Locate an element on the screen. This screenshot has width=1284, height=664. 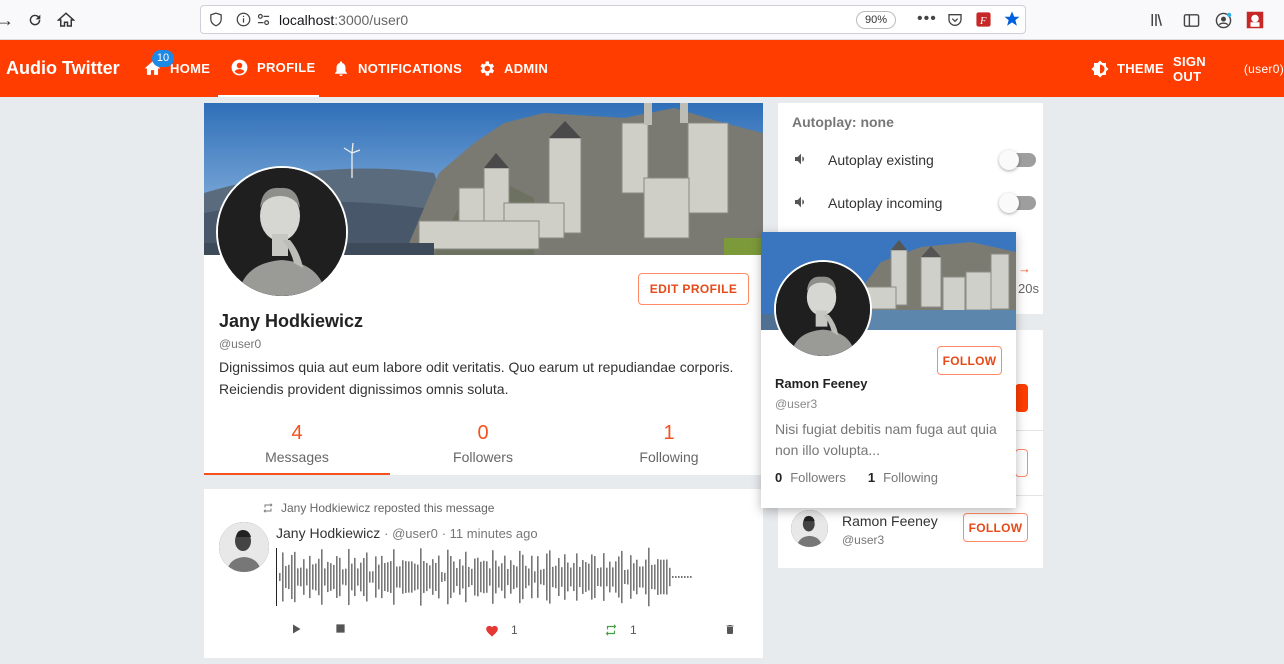
stop-icon is located at coordinates (340, 628).